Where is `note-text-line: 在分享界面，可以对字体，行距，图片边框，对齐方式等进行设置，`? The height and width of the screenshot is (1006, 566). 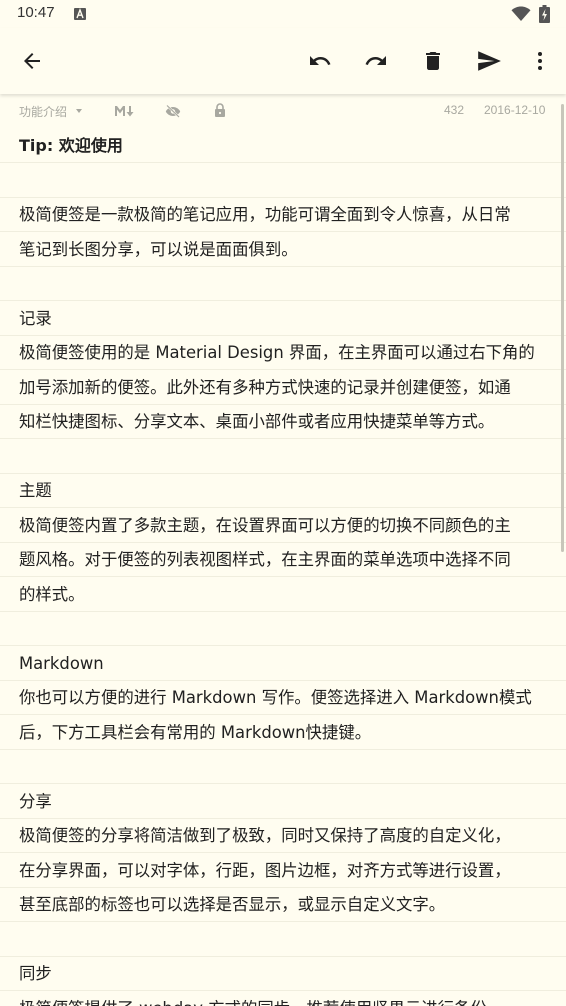
note-text-line: 在分享界面，可以对字体，行距，图片边框，对齐方式等进行设置， is located at coordinates (283, 871).